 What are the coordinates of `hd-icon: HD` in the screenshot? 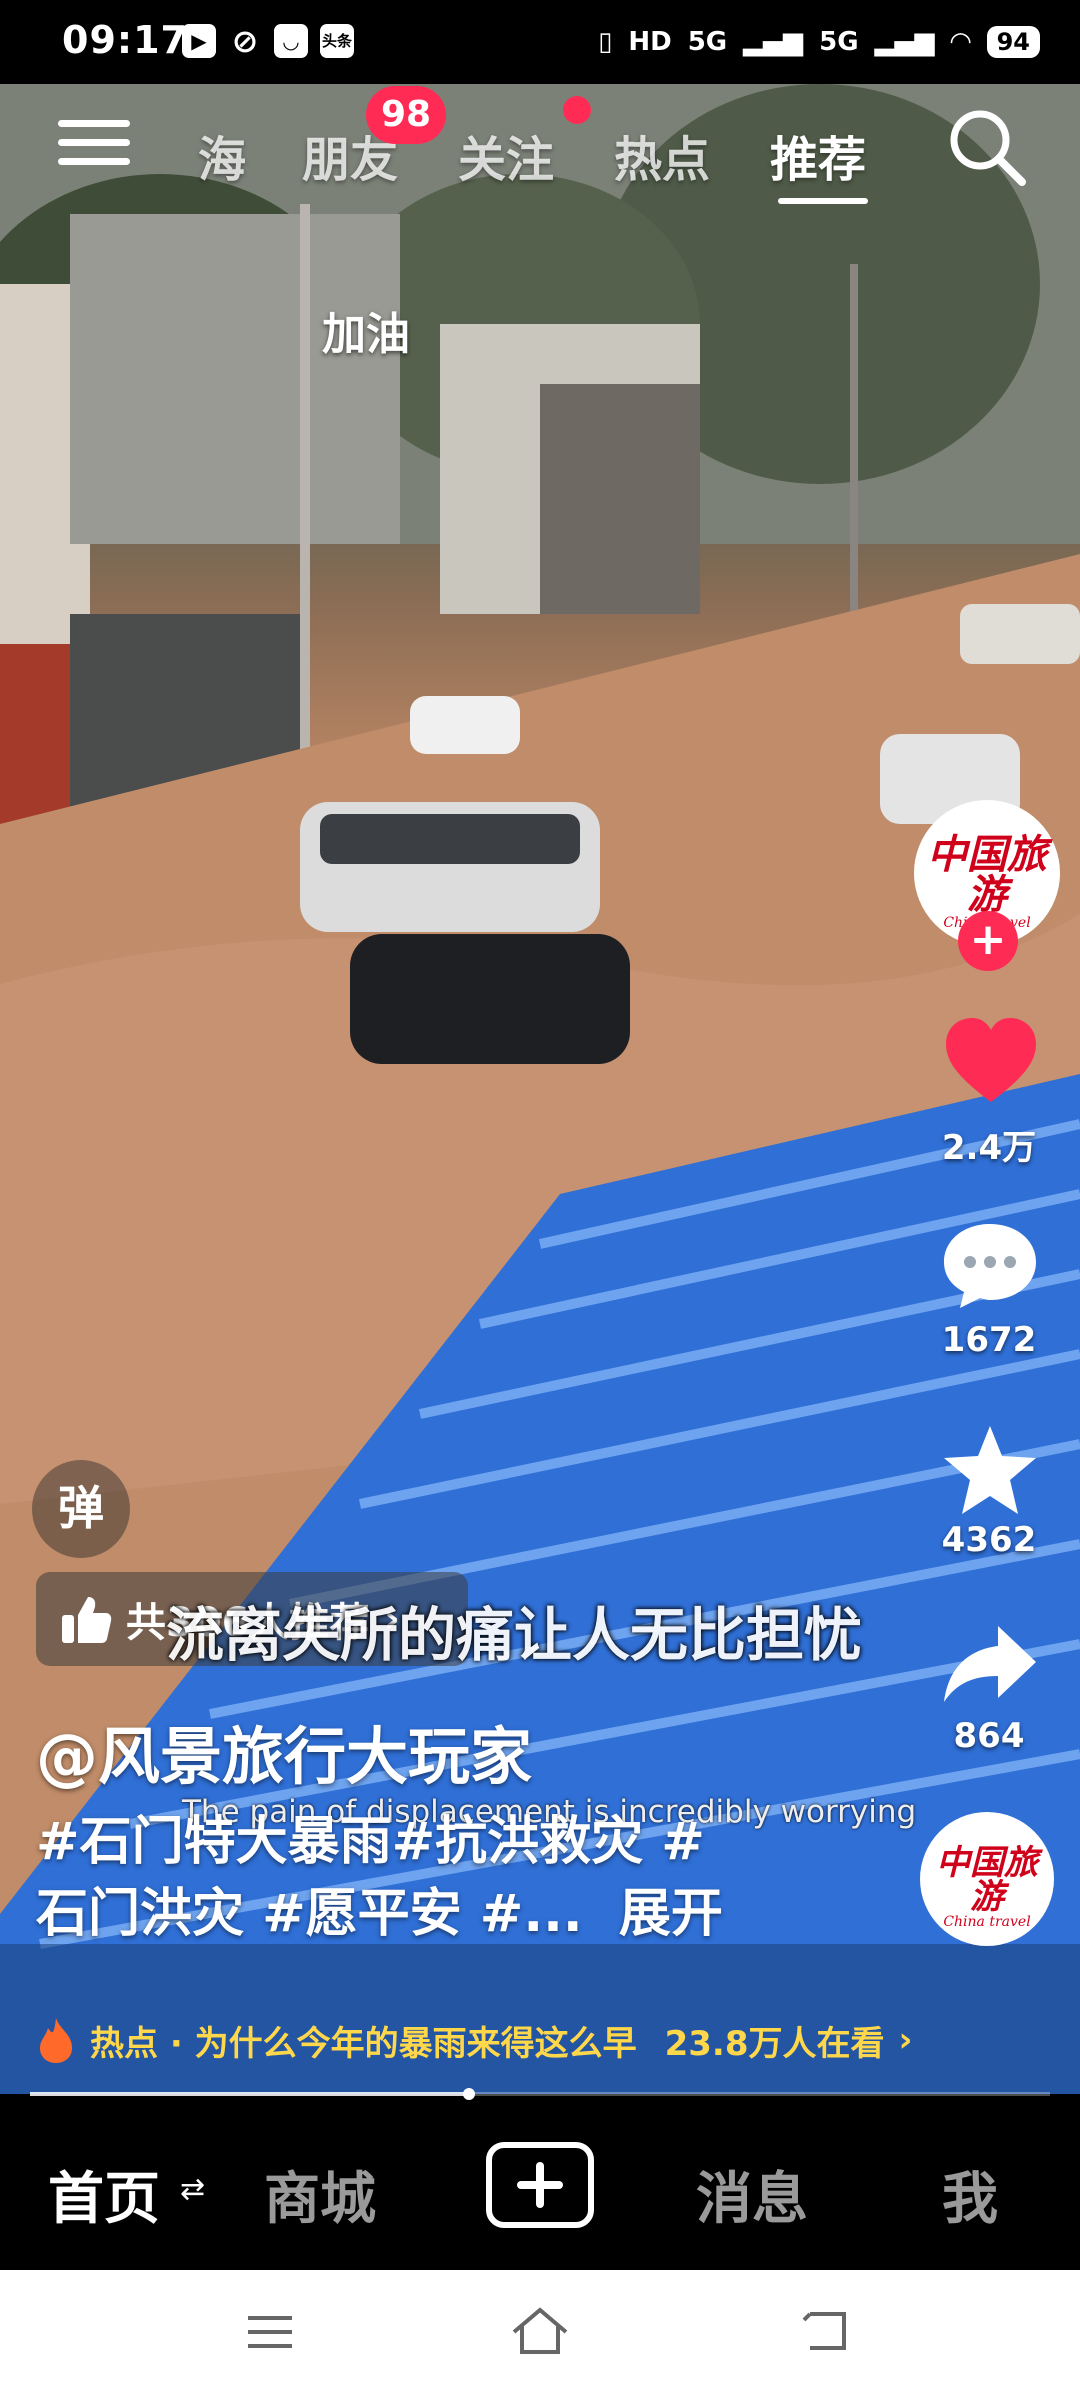 It's located at (650, 42).